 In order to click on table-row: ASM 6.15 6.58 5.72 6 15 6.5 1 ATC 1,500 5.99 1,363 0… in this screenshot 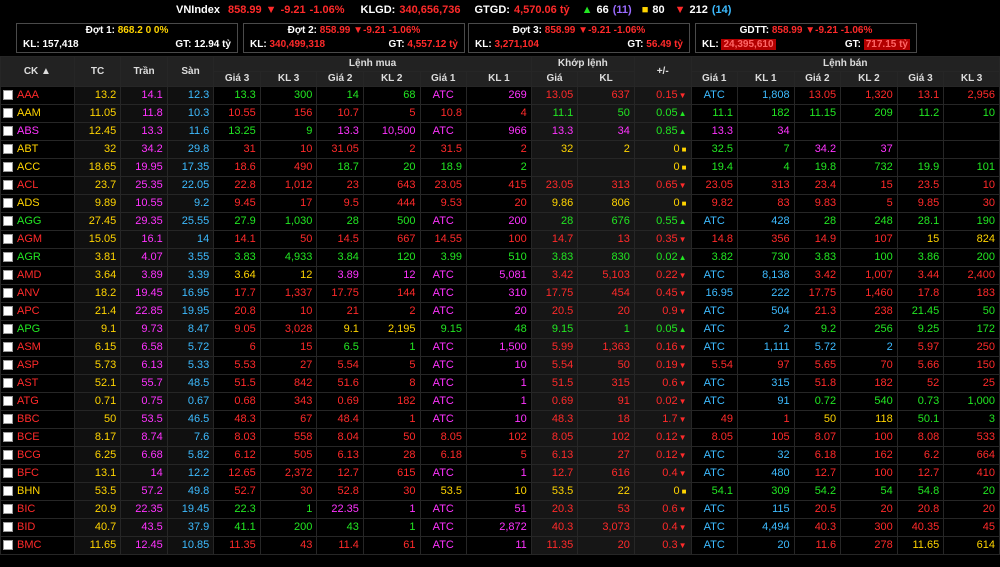, I will do `click(500, 347)`.